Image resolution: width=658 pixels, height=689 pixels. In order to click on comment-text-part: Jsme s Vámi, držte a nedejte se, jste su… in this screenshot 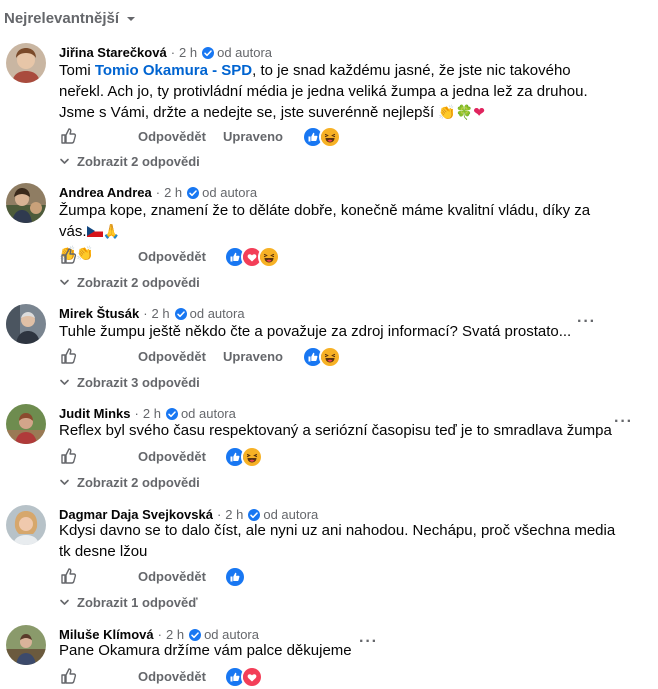, I will do `click(247, 112)`.